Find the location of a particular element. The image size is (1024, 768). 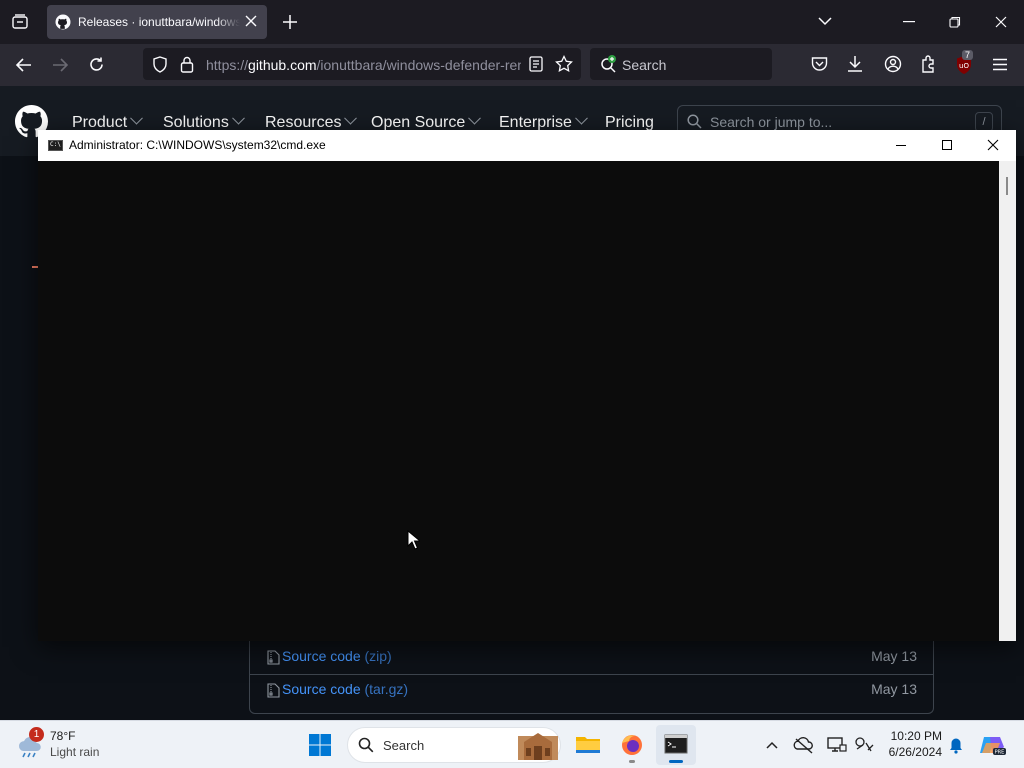

extensions-icon is located at coordinates (928, 64).